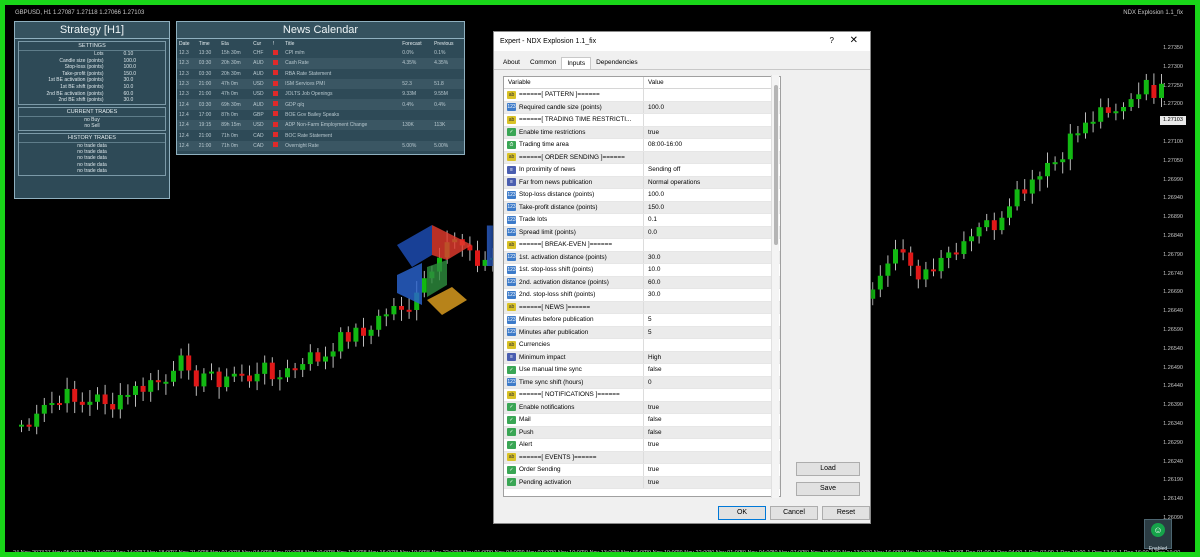 Image resolution: width=1200 pixels, height=557 pixels. What do you see at coordinates (576, 63) in the screenshot?
I see `tab-inputs: Inputs` at bounding box center [576, 63].